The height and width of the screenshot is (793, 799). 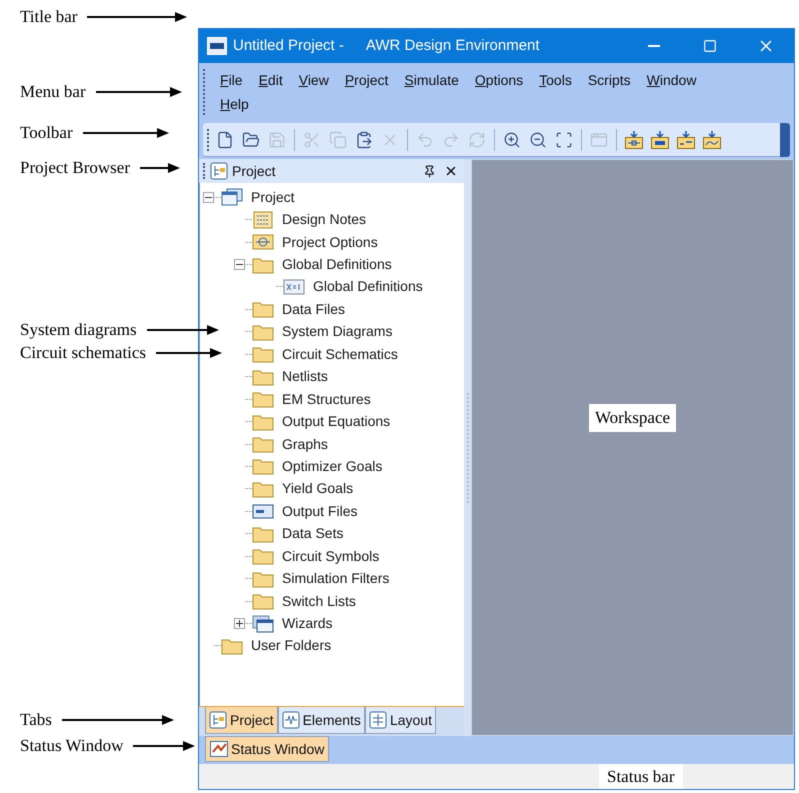 I want to click on status-icon, so click(x=219, y=749).